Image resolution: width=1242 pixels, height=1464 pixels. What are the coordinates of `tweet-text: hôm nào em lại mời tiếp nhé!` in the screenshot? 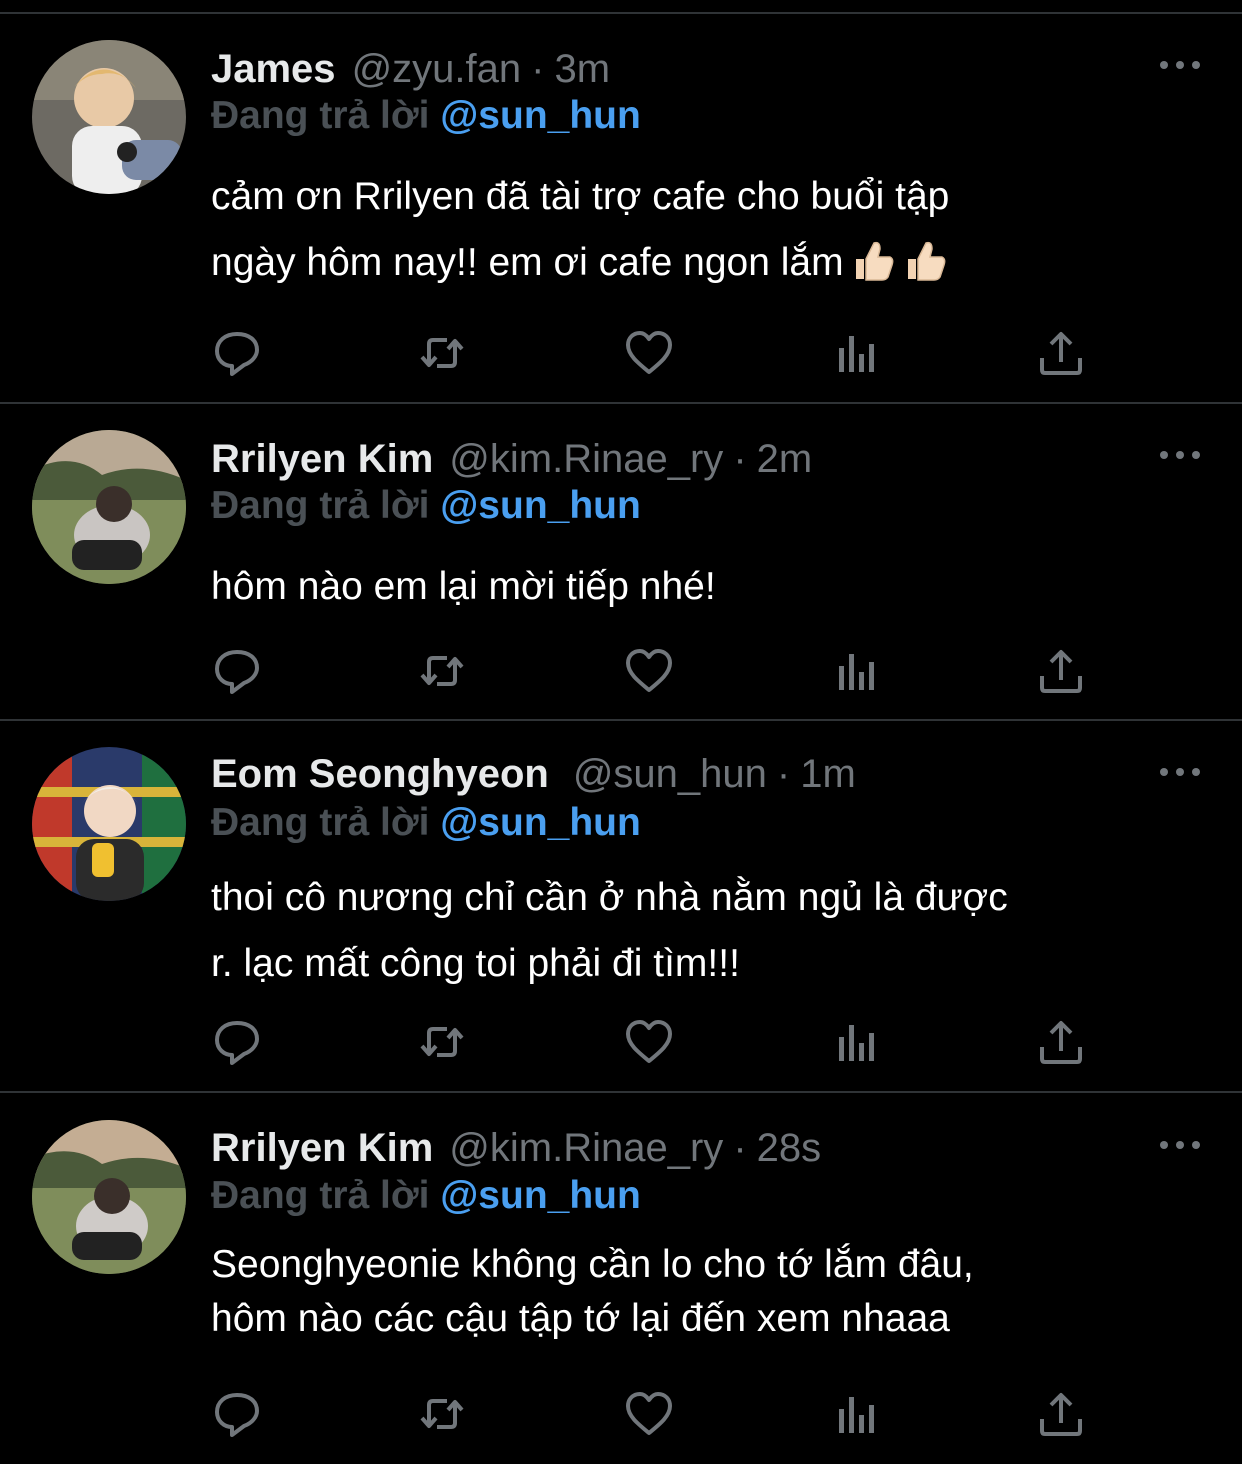 It's located at (711, 587).